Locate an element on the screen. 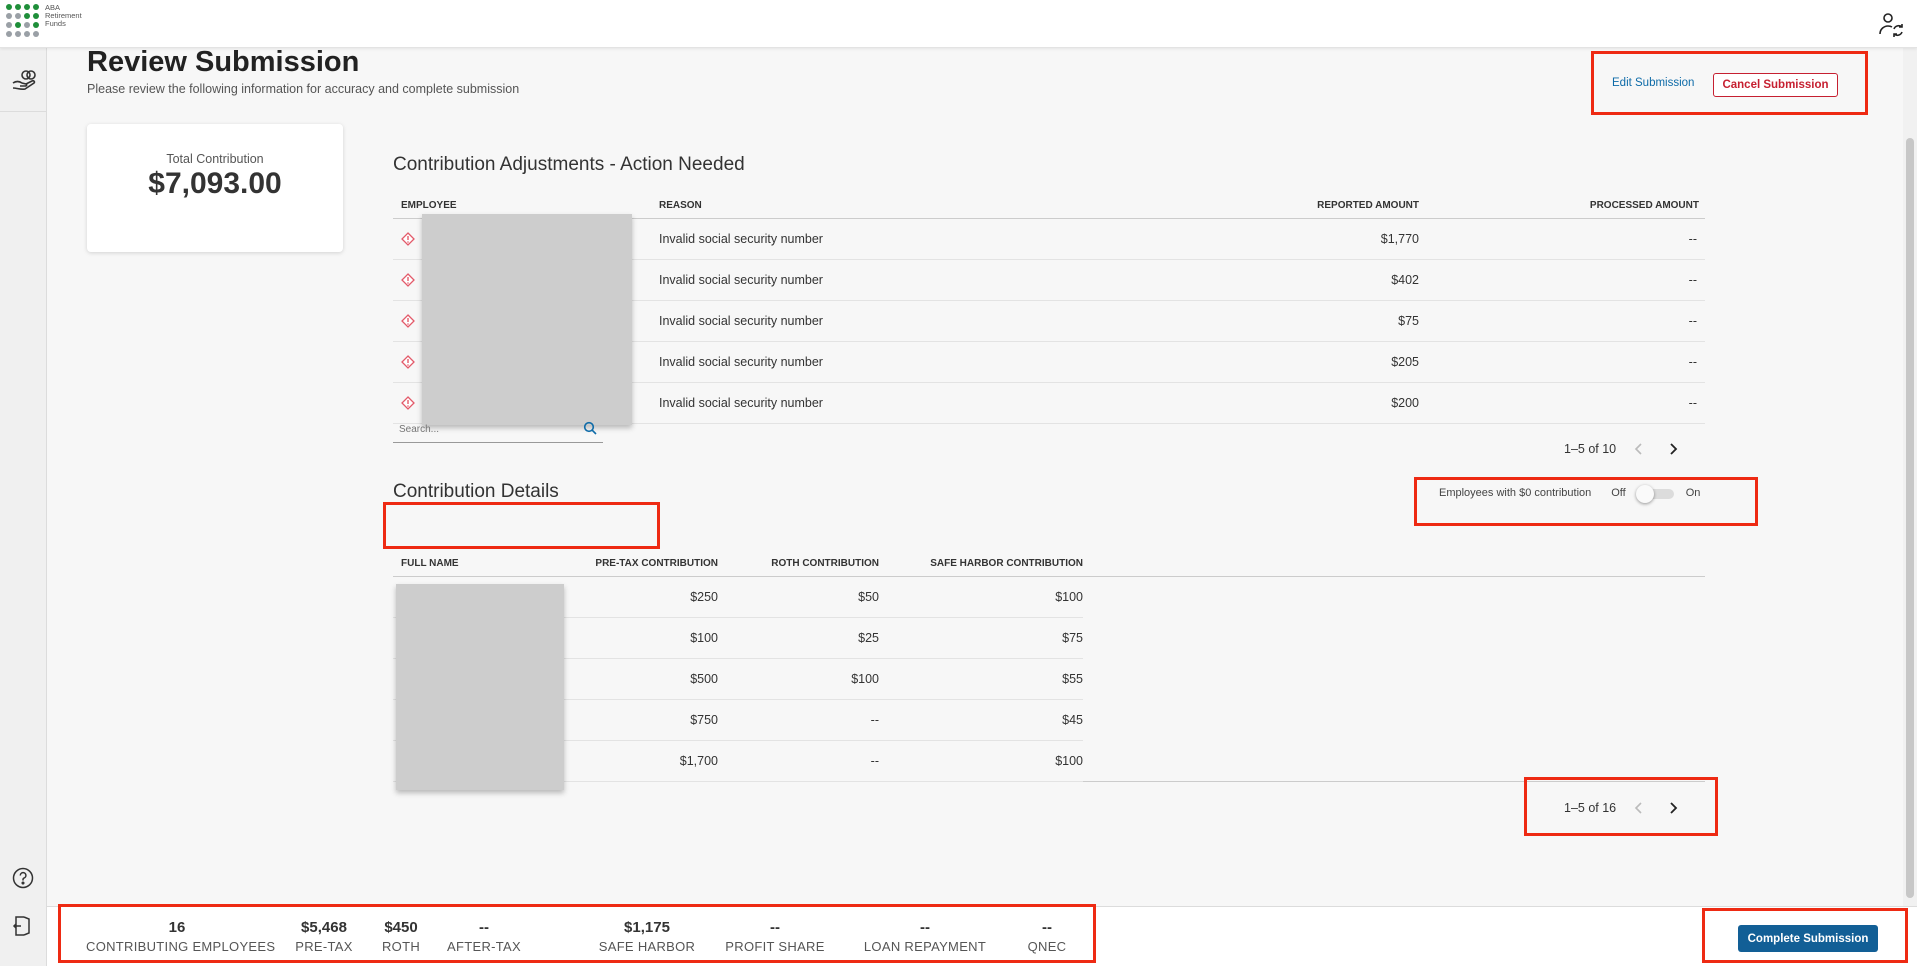 The height and width of the screenshot is (966, 1917). page-title: Review Submission is located at coordinates (223, 62).